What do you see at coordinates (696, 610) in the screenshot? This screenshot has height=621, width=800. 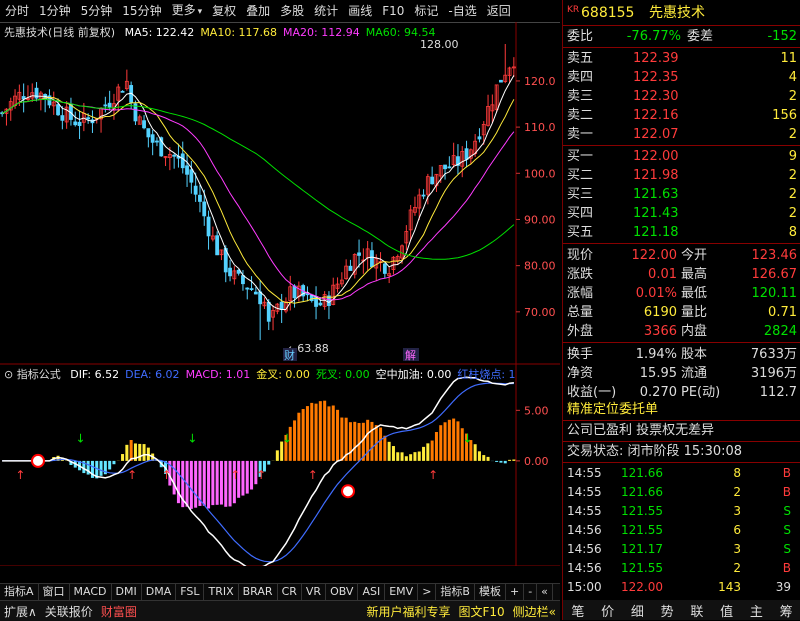 I see `panel-tab-4: 联` at bounding box center [696, 610].